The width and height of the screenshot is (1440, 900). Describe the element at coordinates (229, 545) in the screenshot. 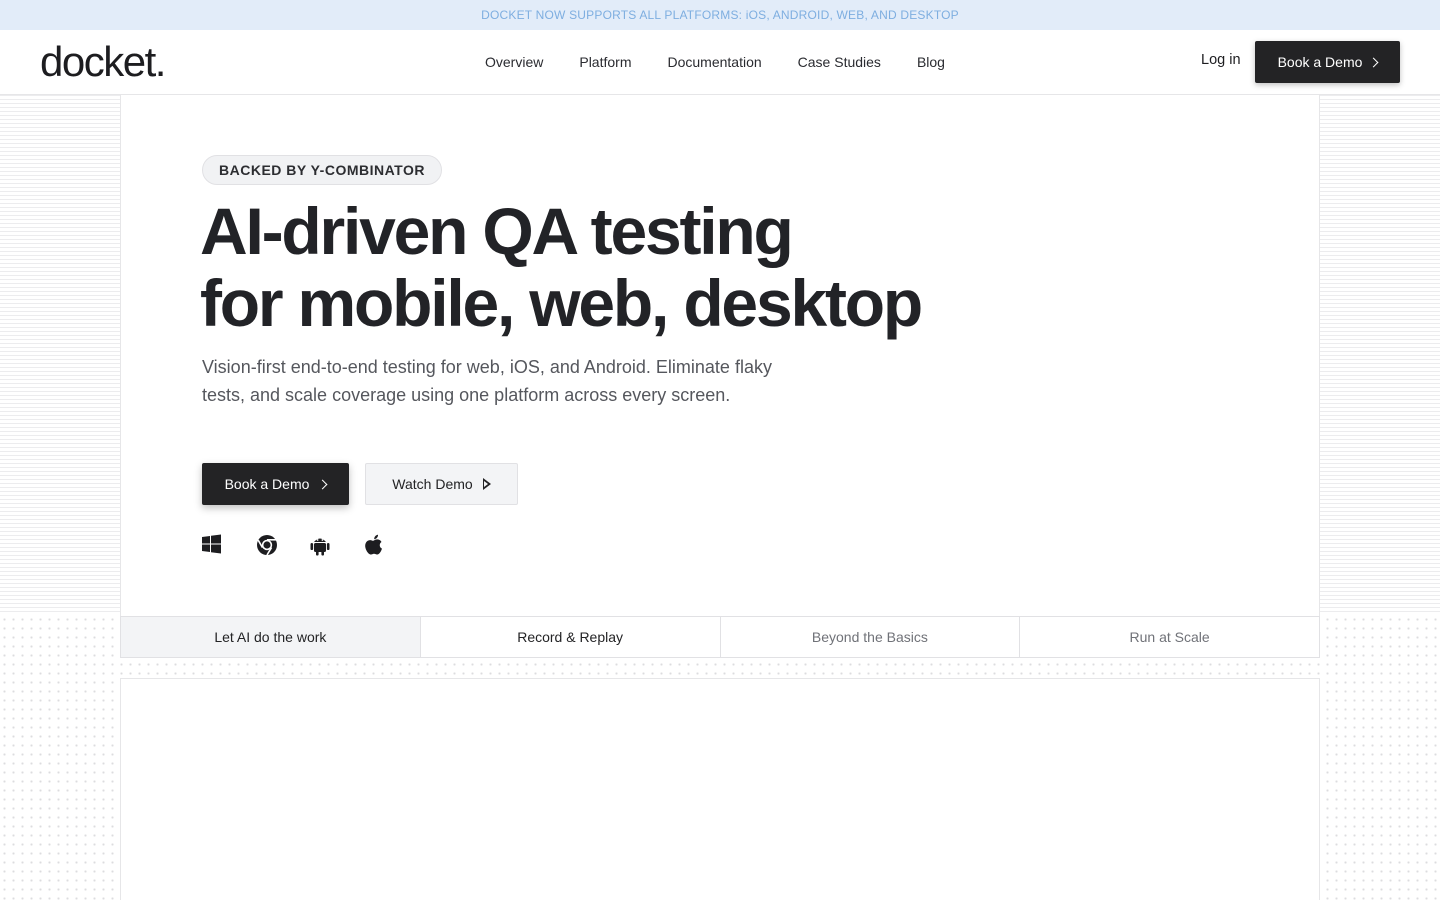

I see `windows-icon` at that location.